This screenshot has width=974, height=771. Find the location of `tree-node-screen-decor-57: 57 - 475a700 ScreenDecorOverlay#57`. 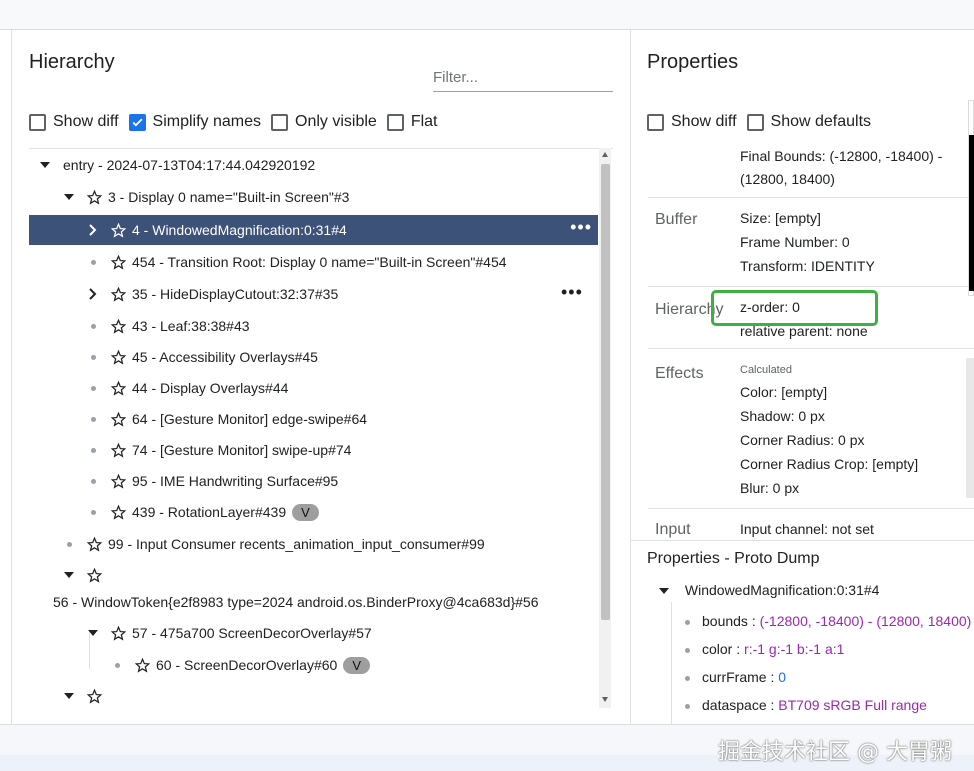

tree-node-screen-decor-57: 57 - 475a700 ScreenDecorOverlay#57 is located at coordinates (228, 633).